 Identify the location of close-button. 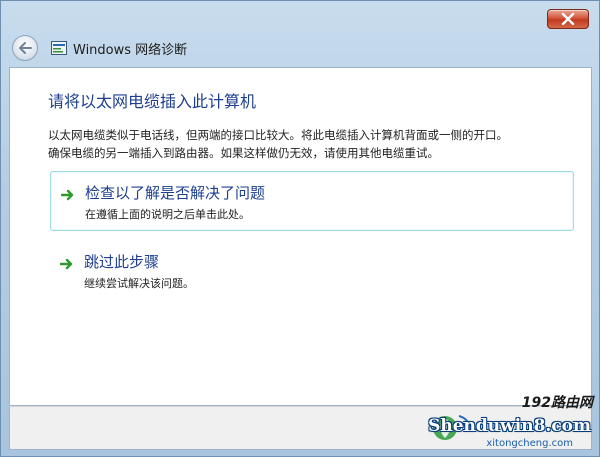
(568, 19).